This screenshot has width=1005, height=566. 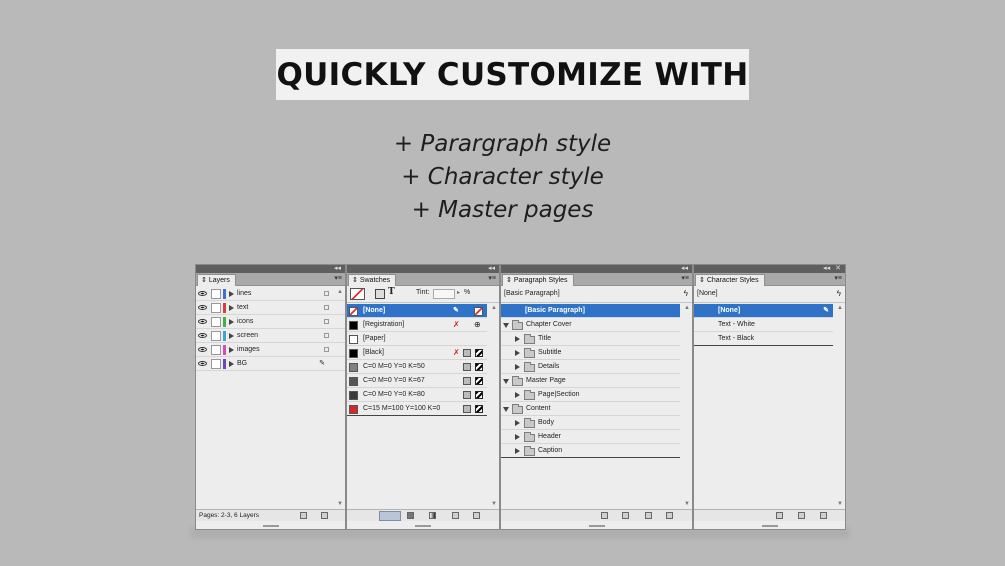 What do you see at coordinates (432, 515) in the screenshot?
I see `show-gradient-swatches-icon` at bounding box center [432, 515].